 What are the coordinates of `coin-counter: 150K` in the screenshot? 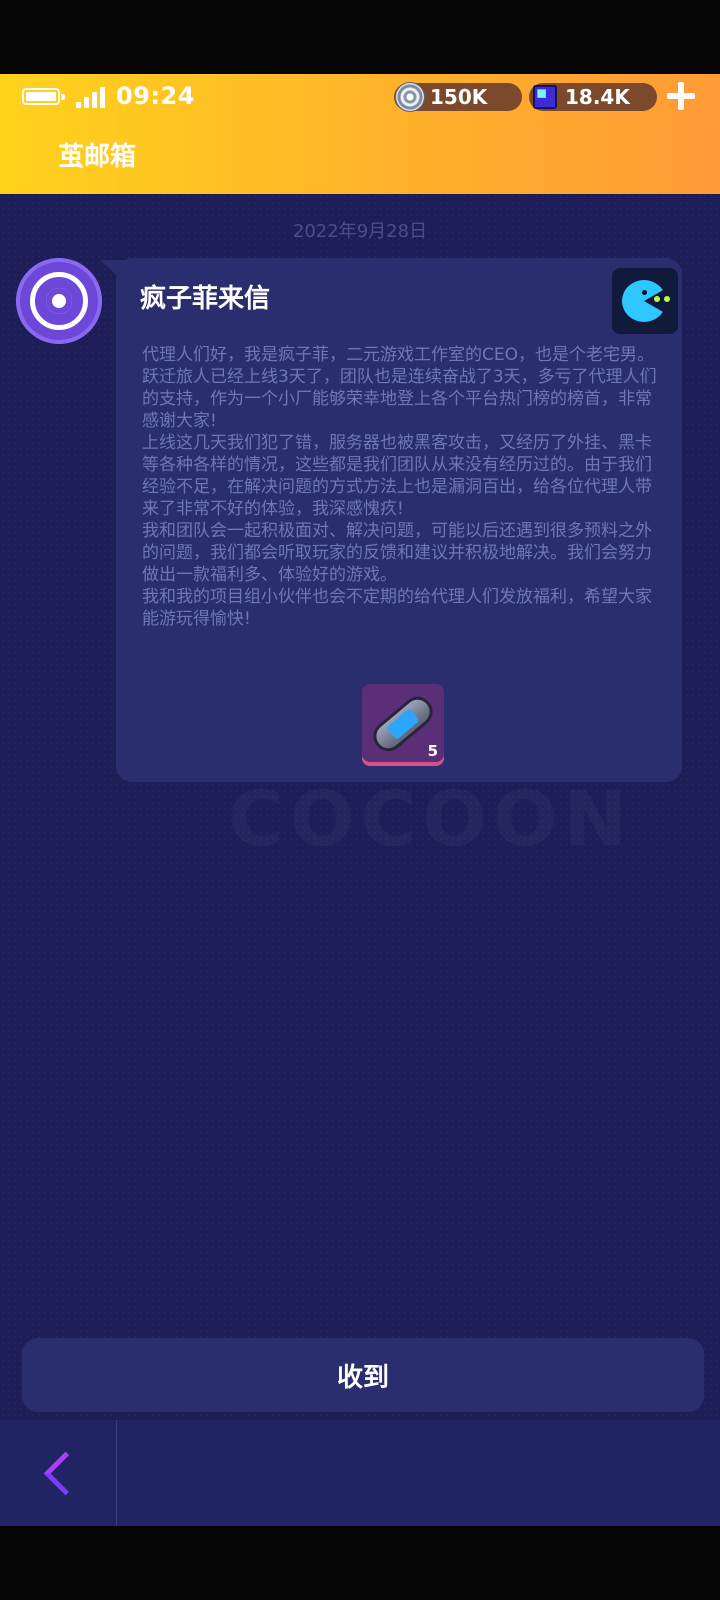 It's located at (458, 97).